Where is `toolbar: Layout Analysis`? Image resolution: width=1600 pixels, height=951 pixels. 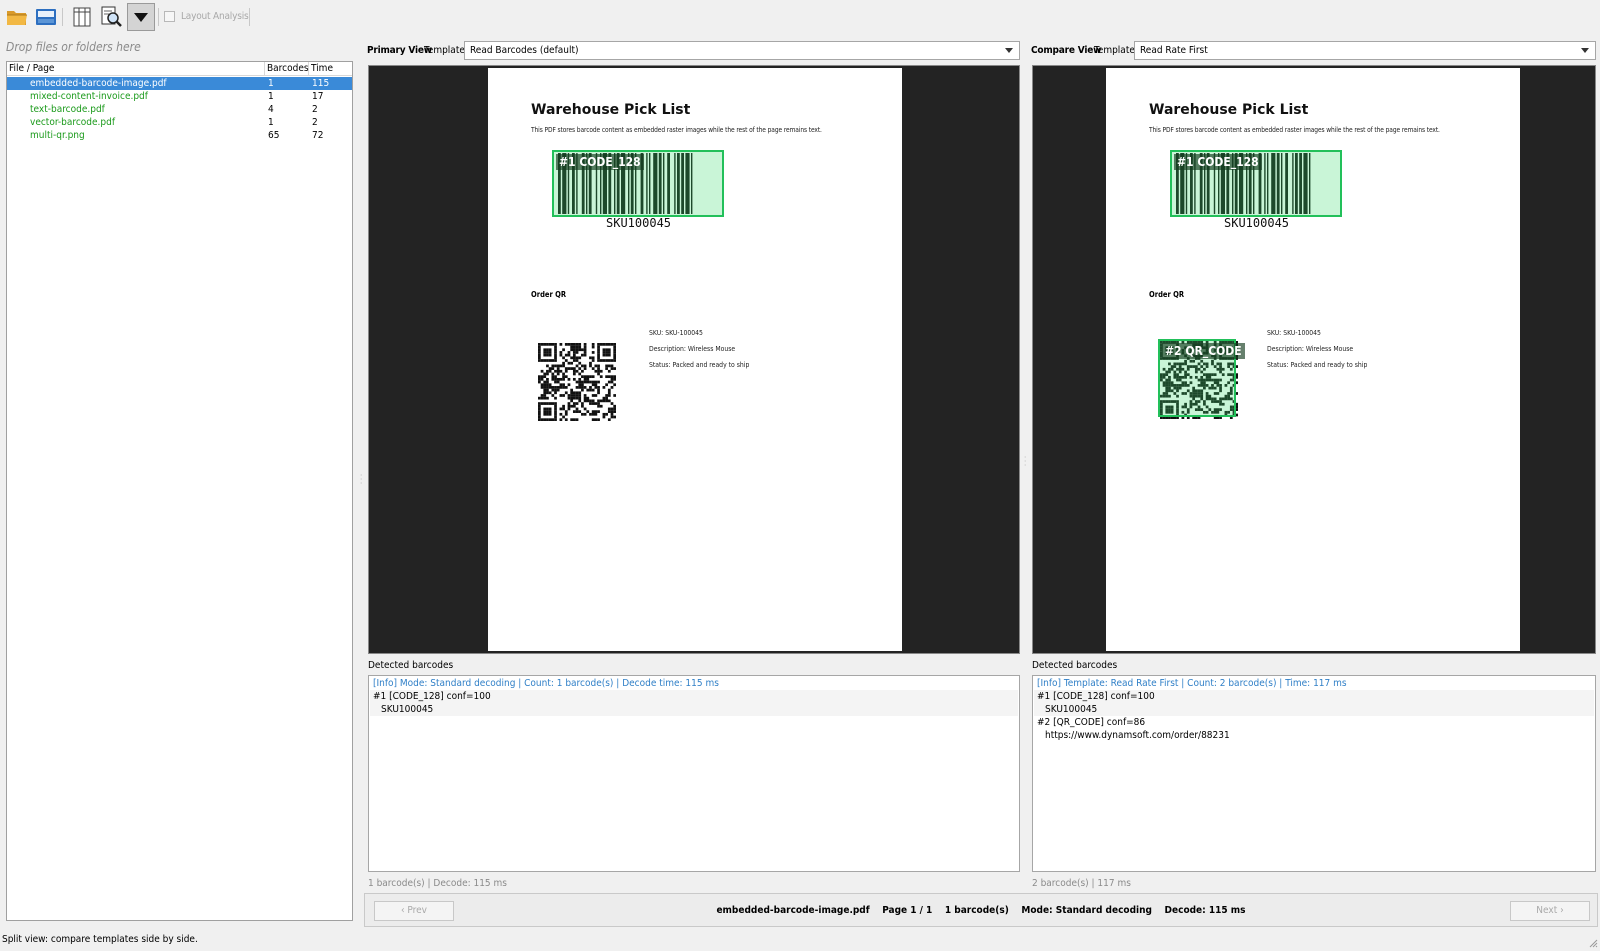
toolbar: Layout Analysis is located at coordinates (800, 17).